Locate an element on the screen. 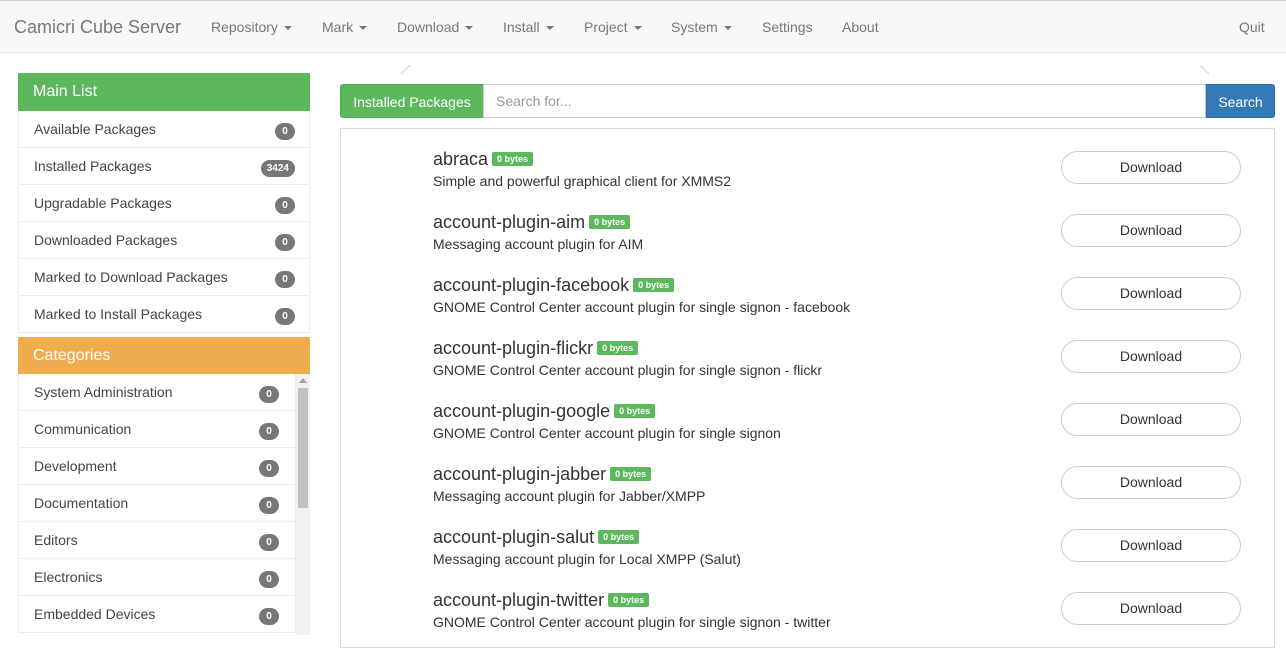  main-item-downloaded: Downloaded Packages 0 is located at coordinates (164, 240).